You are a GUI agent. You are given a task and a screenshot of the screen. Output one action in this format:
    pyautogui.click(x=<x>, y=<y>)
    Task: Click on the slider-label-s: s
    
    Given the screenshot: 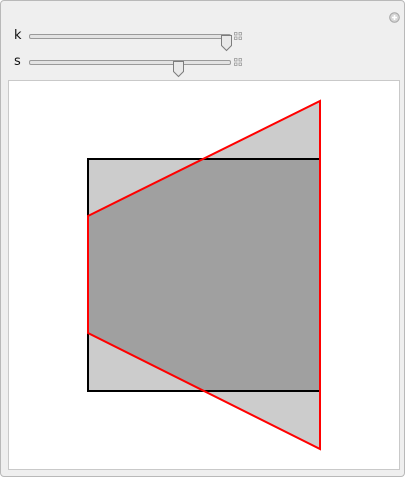 What is the action you would take?
    pyautogui.click(x=17, y=61)
    